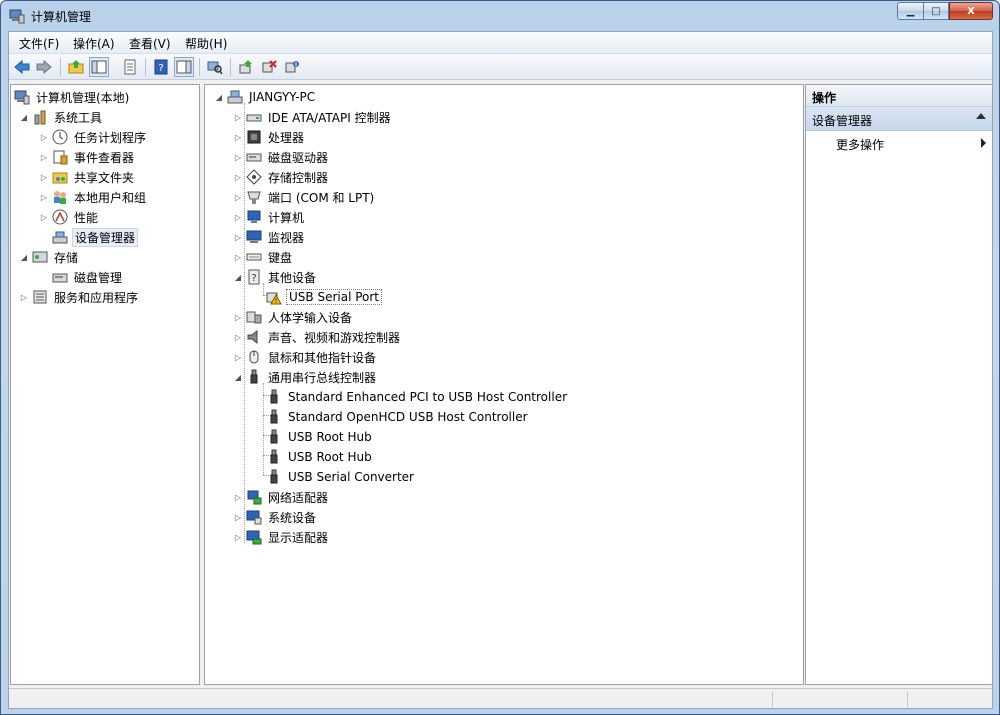  Describe the element at coordinates (69, 217) in the screenshot. I see `tree-item-performance: ▷ 性能` at that location.